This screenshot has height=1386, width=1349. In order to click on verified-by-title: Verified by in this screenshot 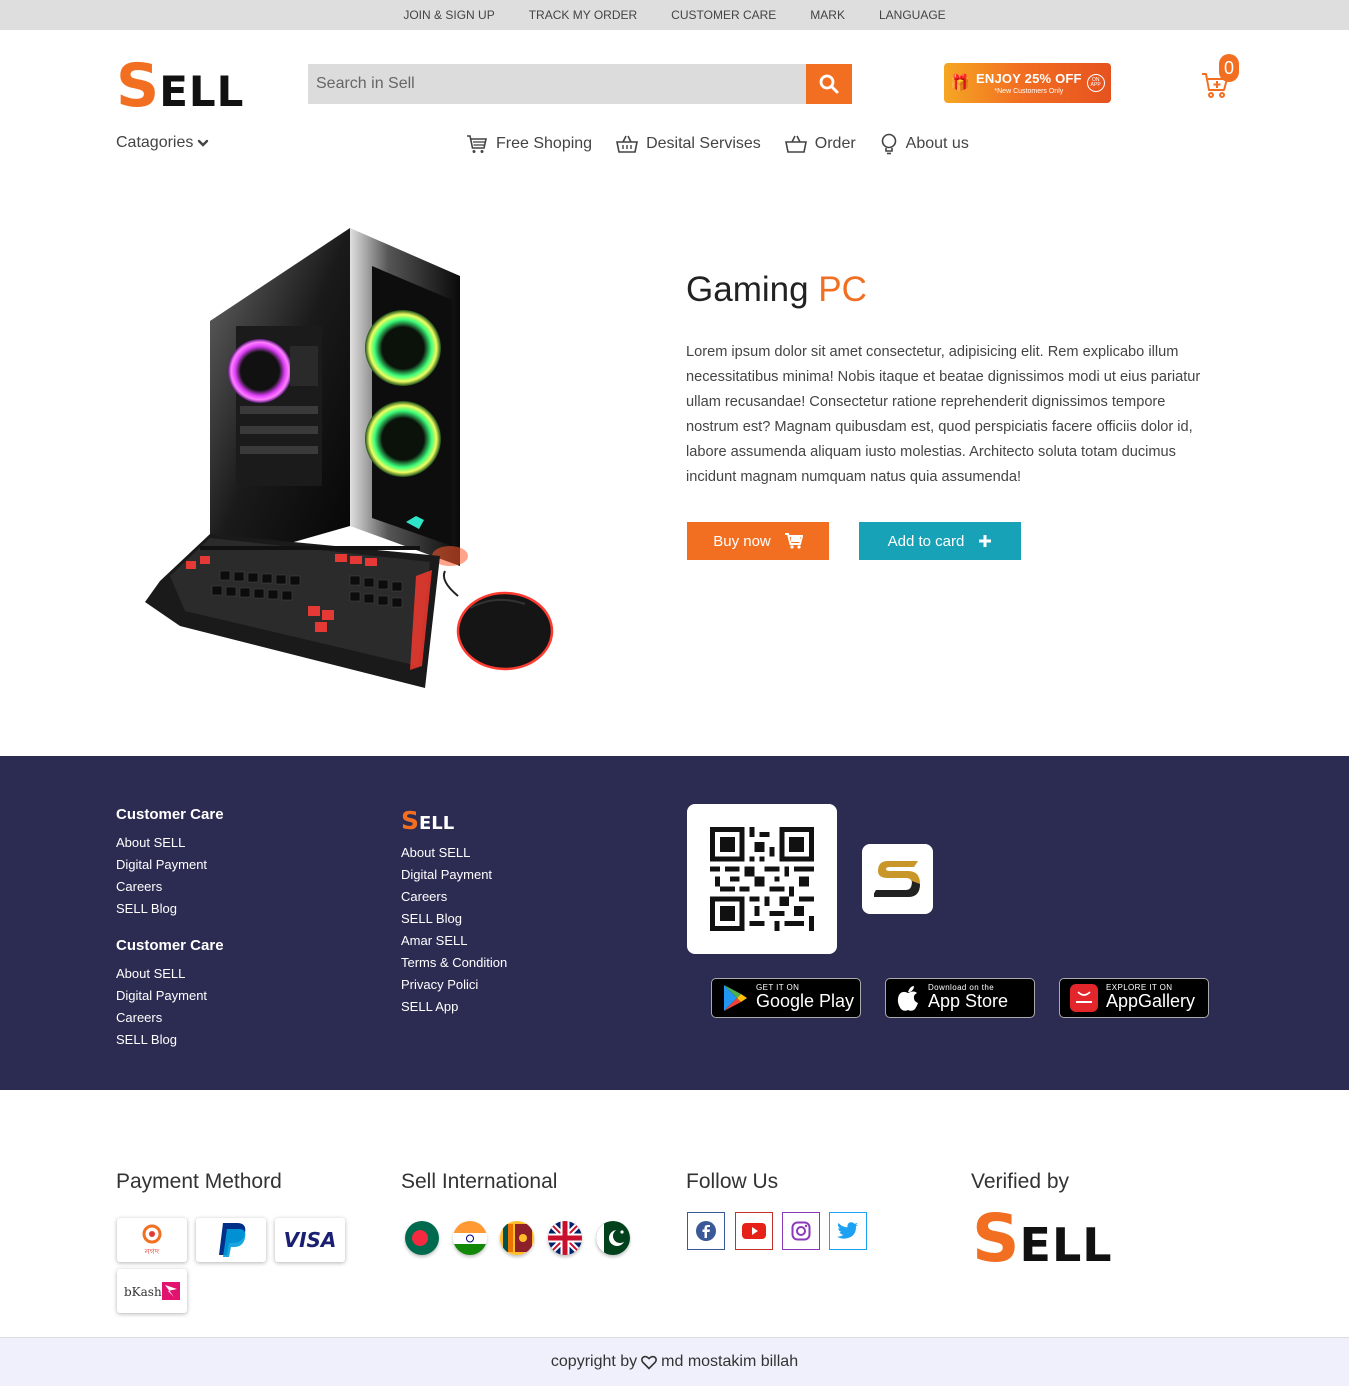, I will do `click(1020, 1181)`.